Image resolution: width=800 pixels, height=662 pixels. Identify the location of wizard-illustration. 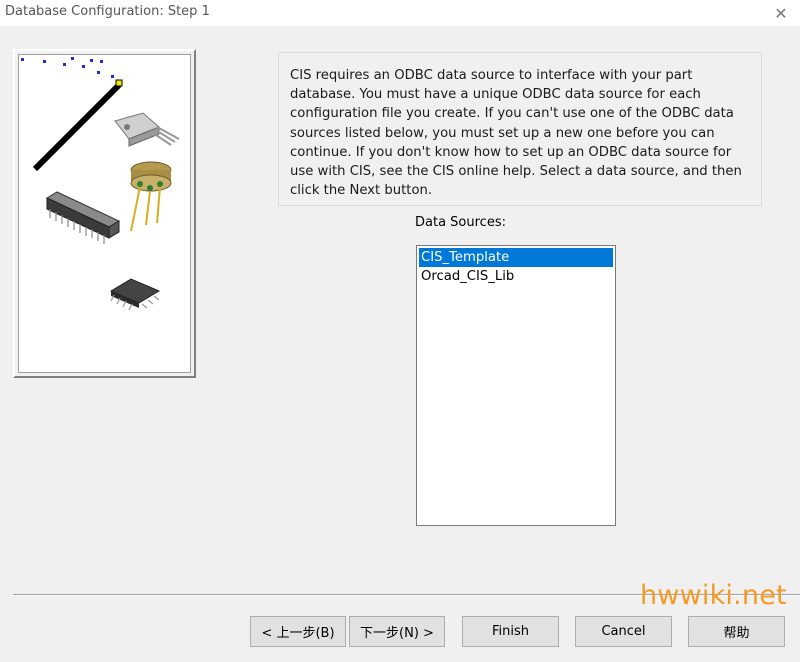
(104, 213).